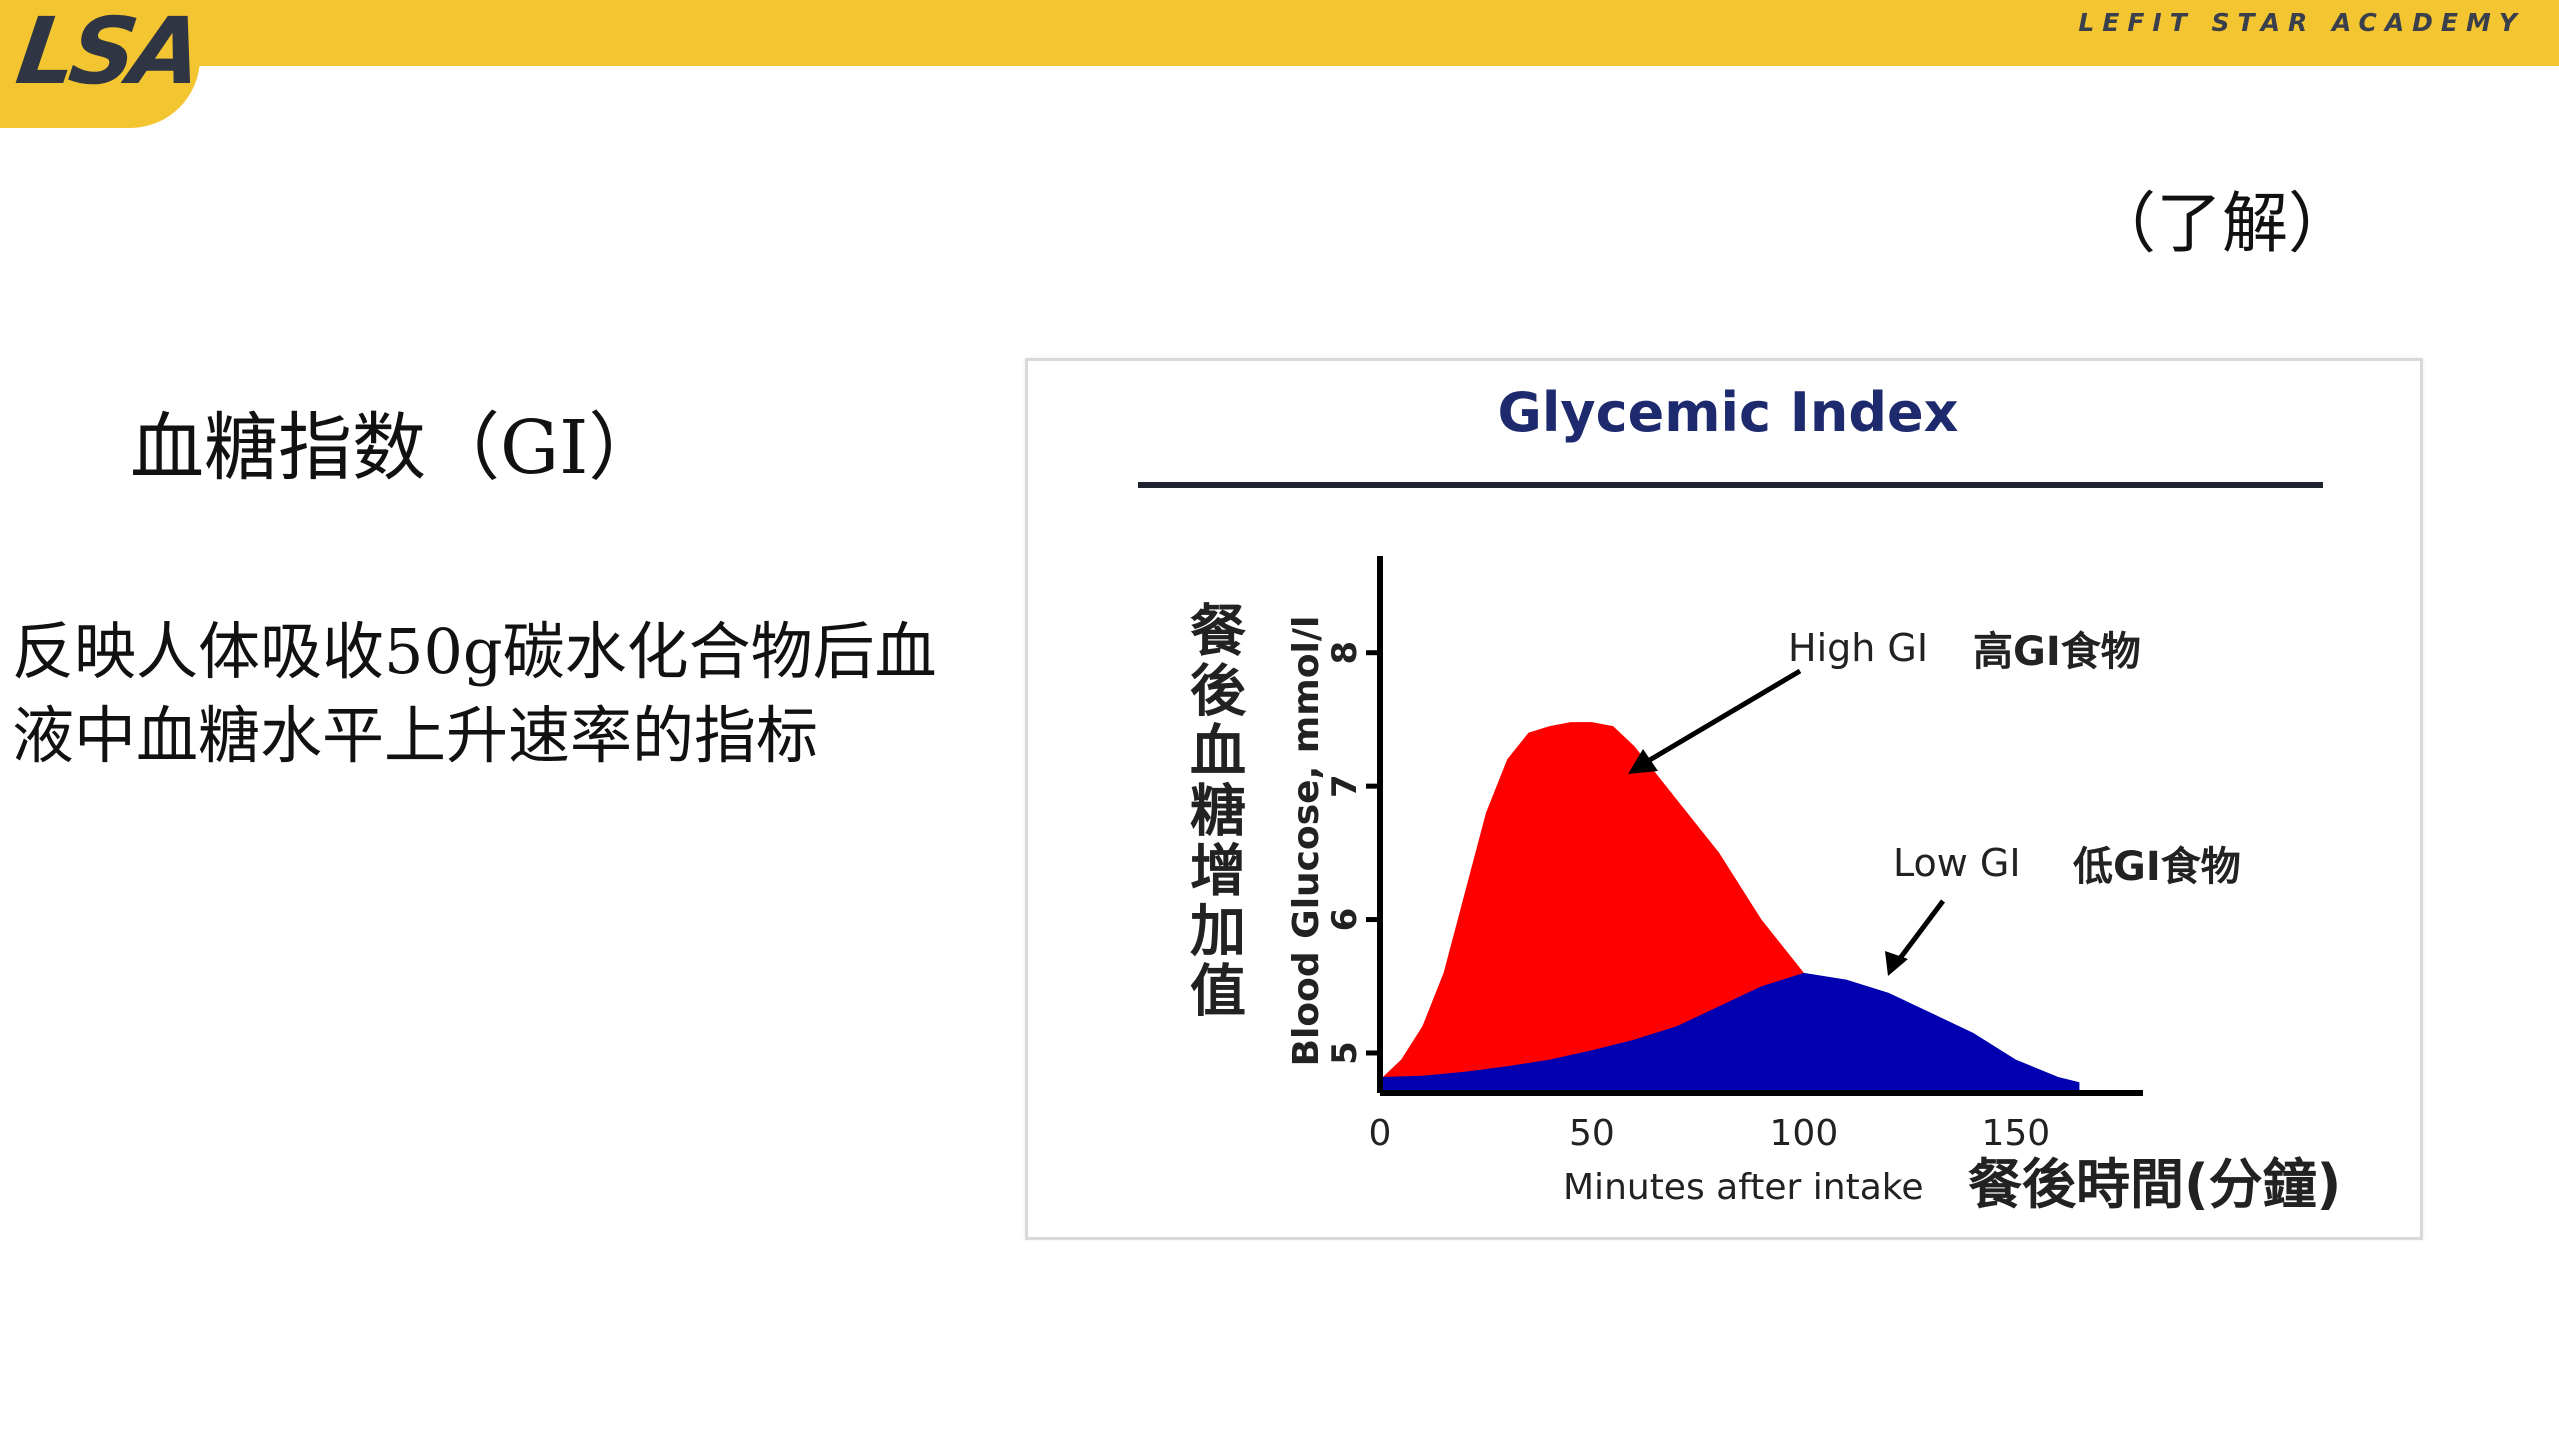 The height and width of the screenshot is (1439, 2559). Describe the element at coordinates (1345, 786) in the screenshot. I see `y-tick-label: 7` at that location.